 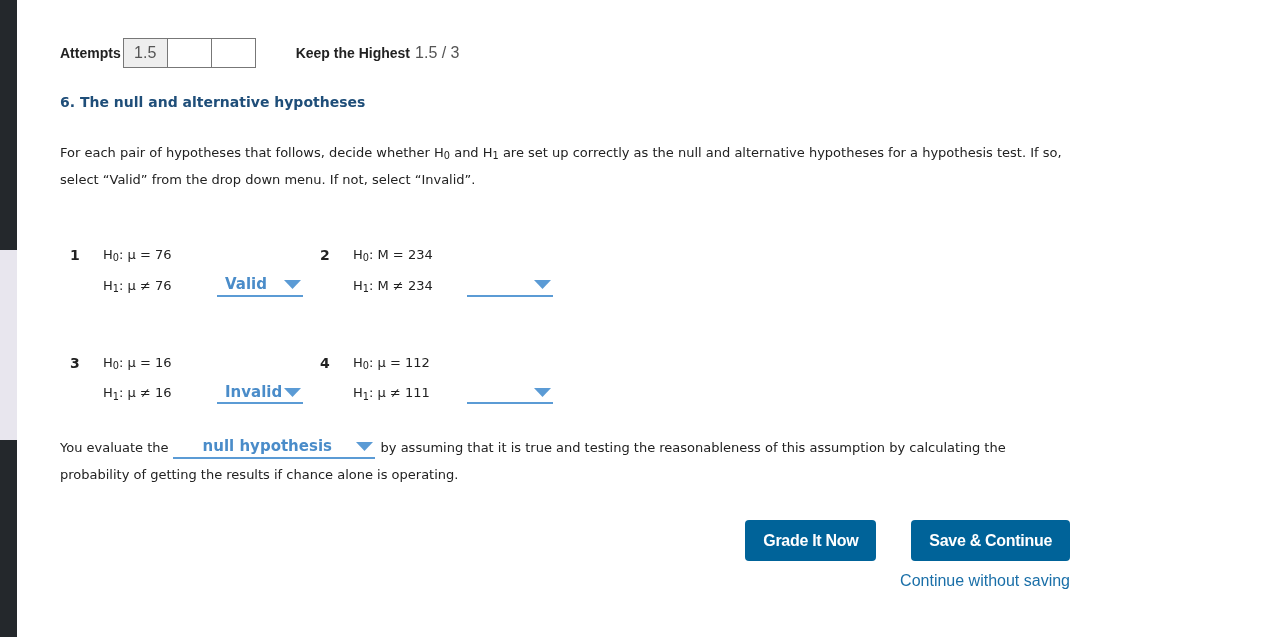 I want to click on sentence-end: by assuming that it is true and testing the reasonableness of this assumption by calculating the, so click(x=693, y=448).